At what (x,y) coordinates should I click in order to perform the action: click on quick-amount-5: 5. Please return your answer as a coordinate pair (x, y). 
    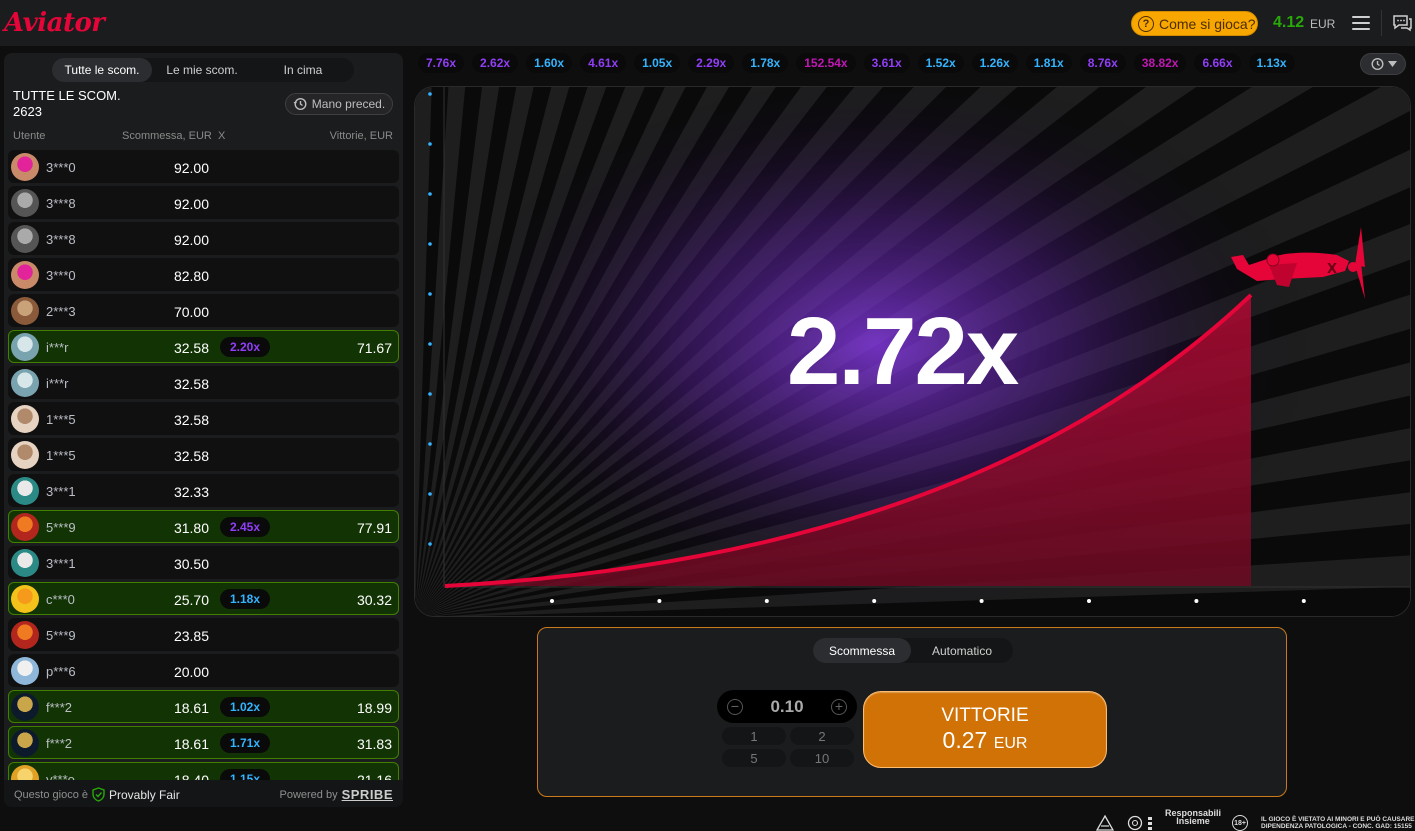
    Looking at the image, I should click on (754, 758).